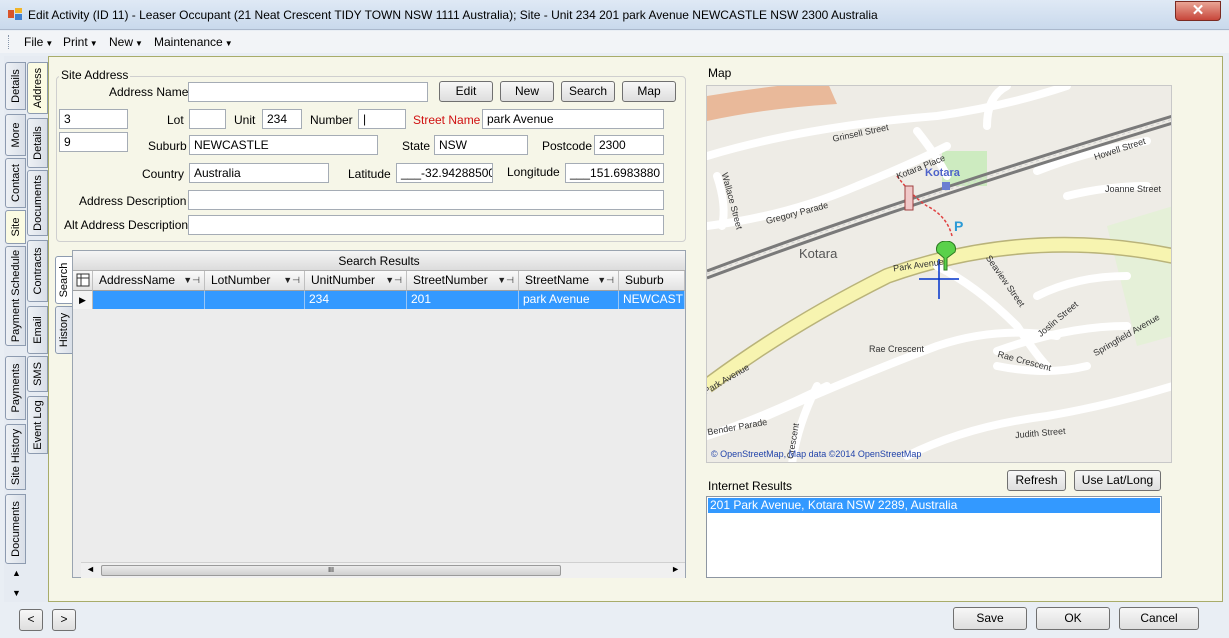 Image resolution: width=1229 pixels, height=638 pixels. I want to click on field-a-input: 3, so click(93, 119).